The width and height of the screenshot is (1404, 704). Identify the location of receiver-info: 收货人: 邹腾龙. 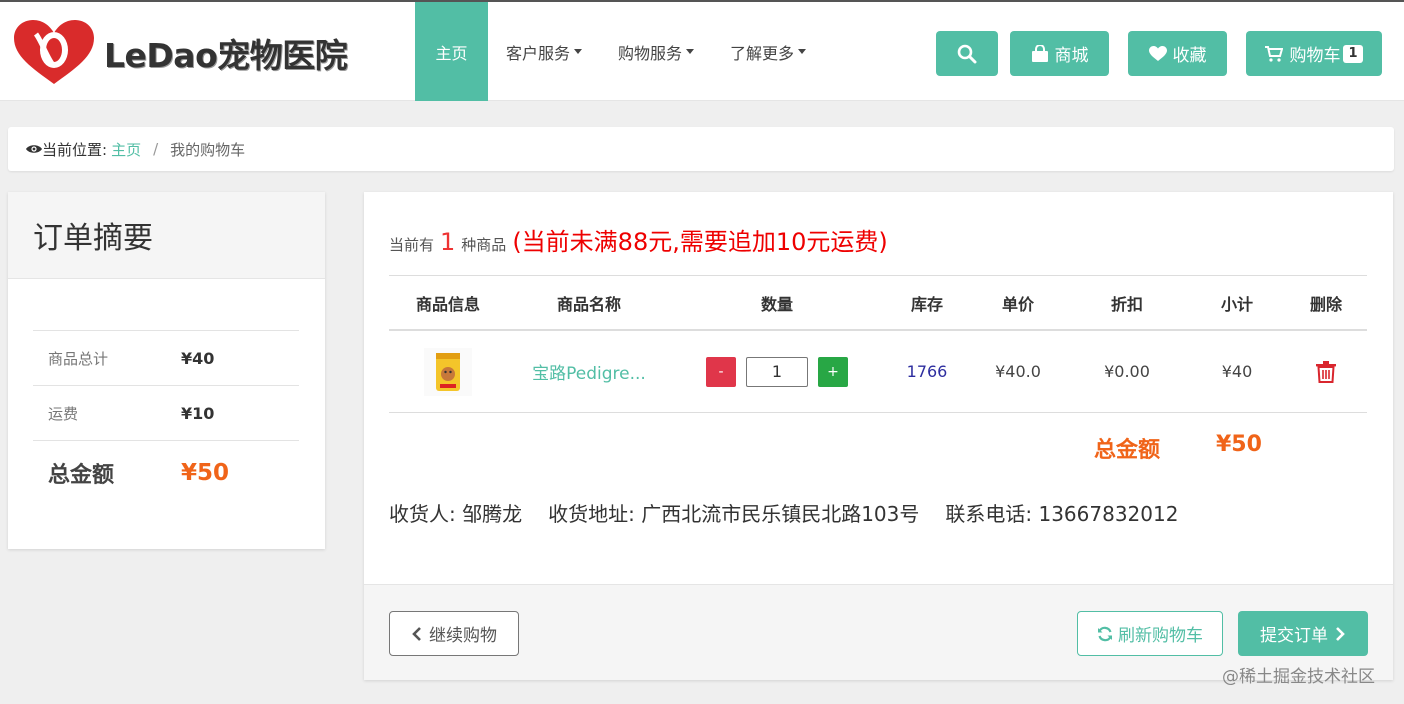
(456, 514).